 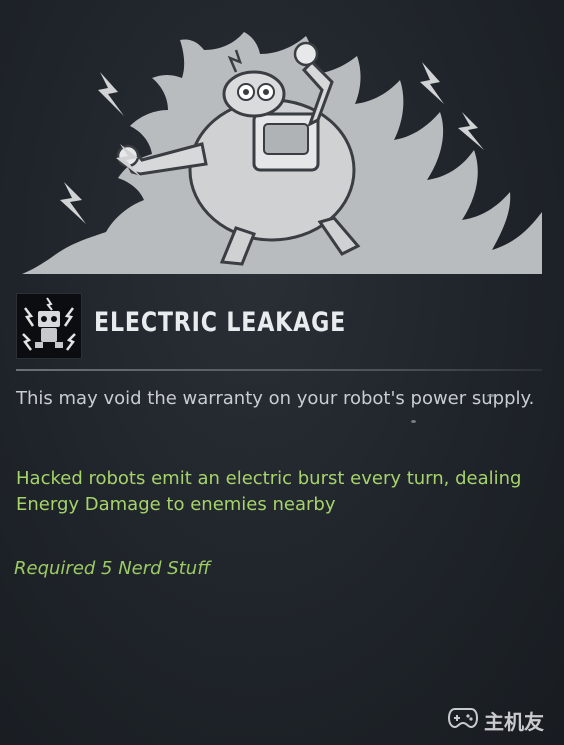 I want to click on ability-header: ELECTRIC LEAKAGE, so click(x=281, y=327).